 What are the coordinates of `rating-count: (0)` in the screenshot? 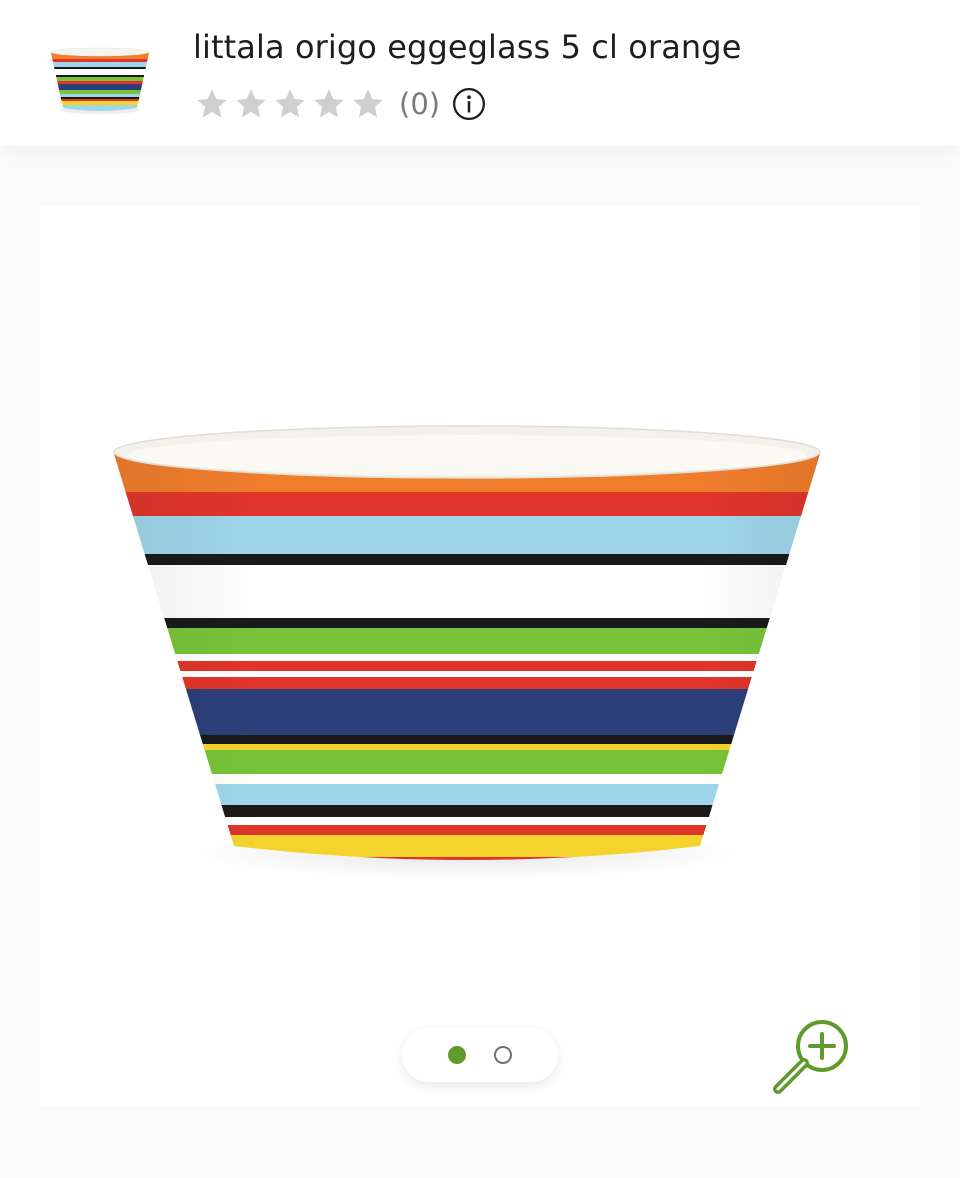 It's located at (420, 104).